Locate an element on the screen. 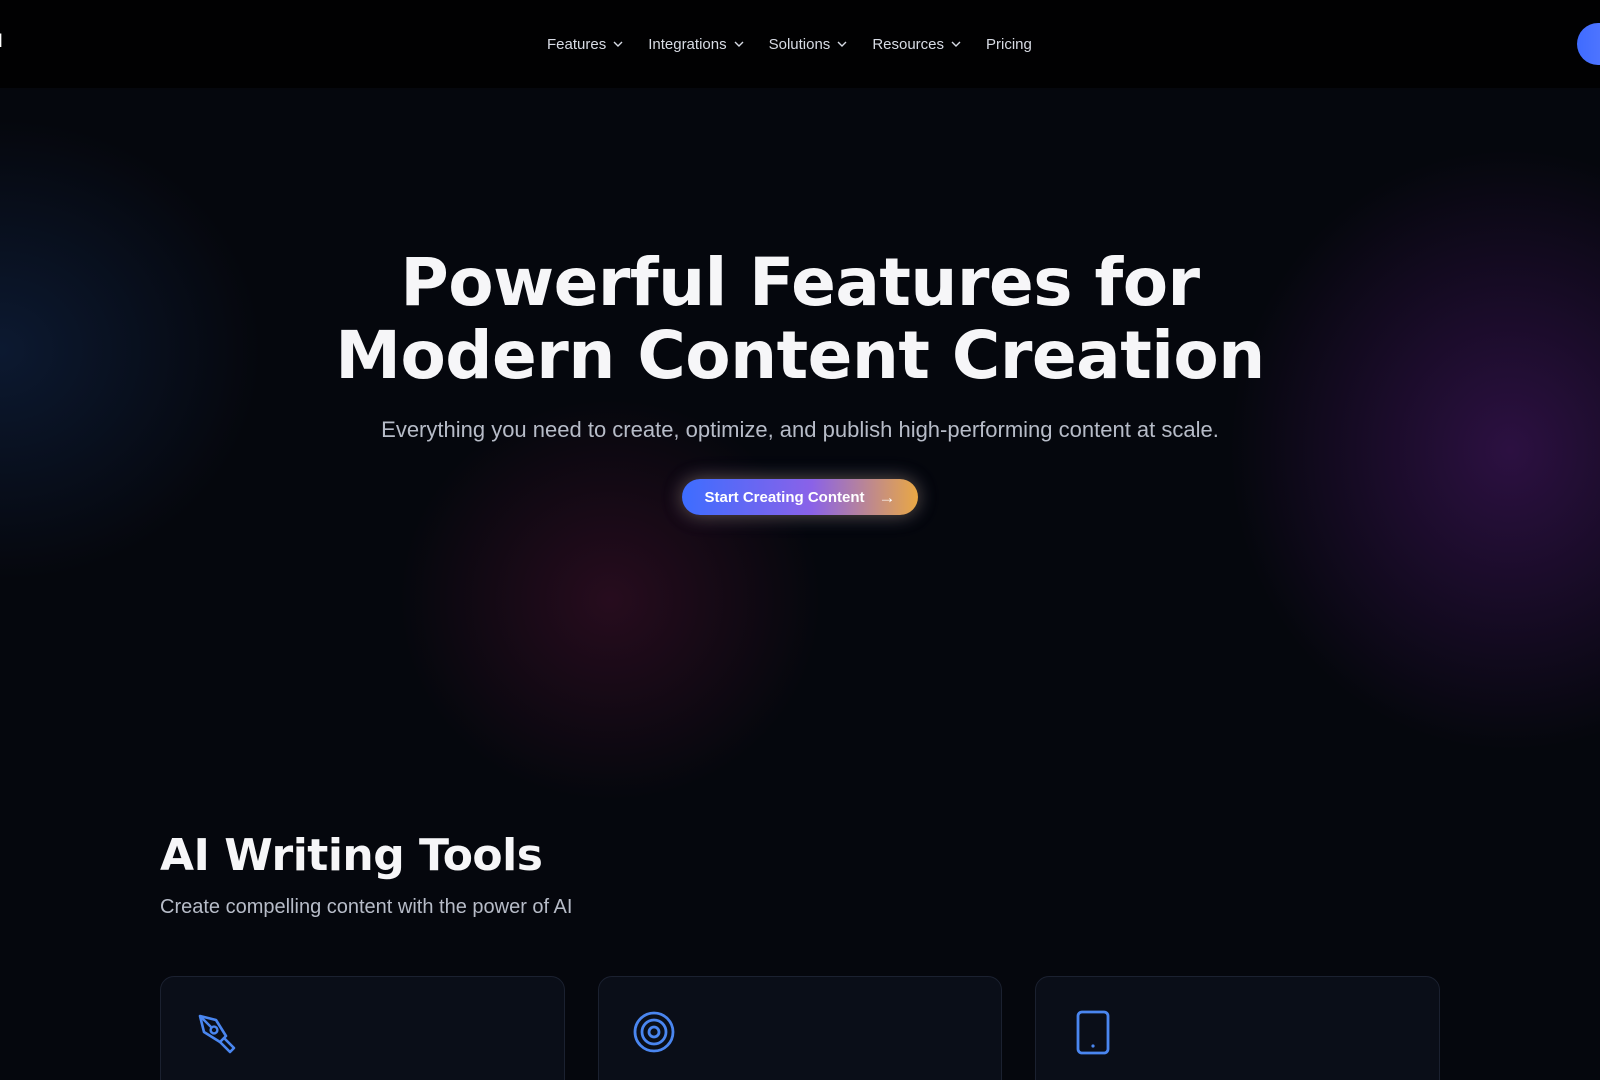  logo: I is located at coordinates (1, 41).